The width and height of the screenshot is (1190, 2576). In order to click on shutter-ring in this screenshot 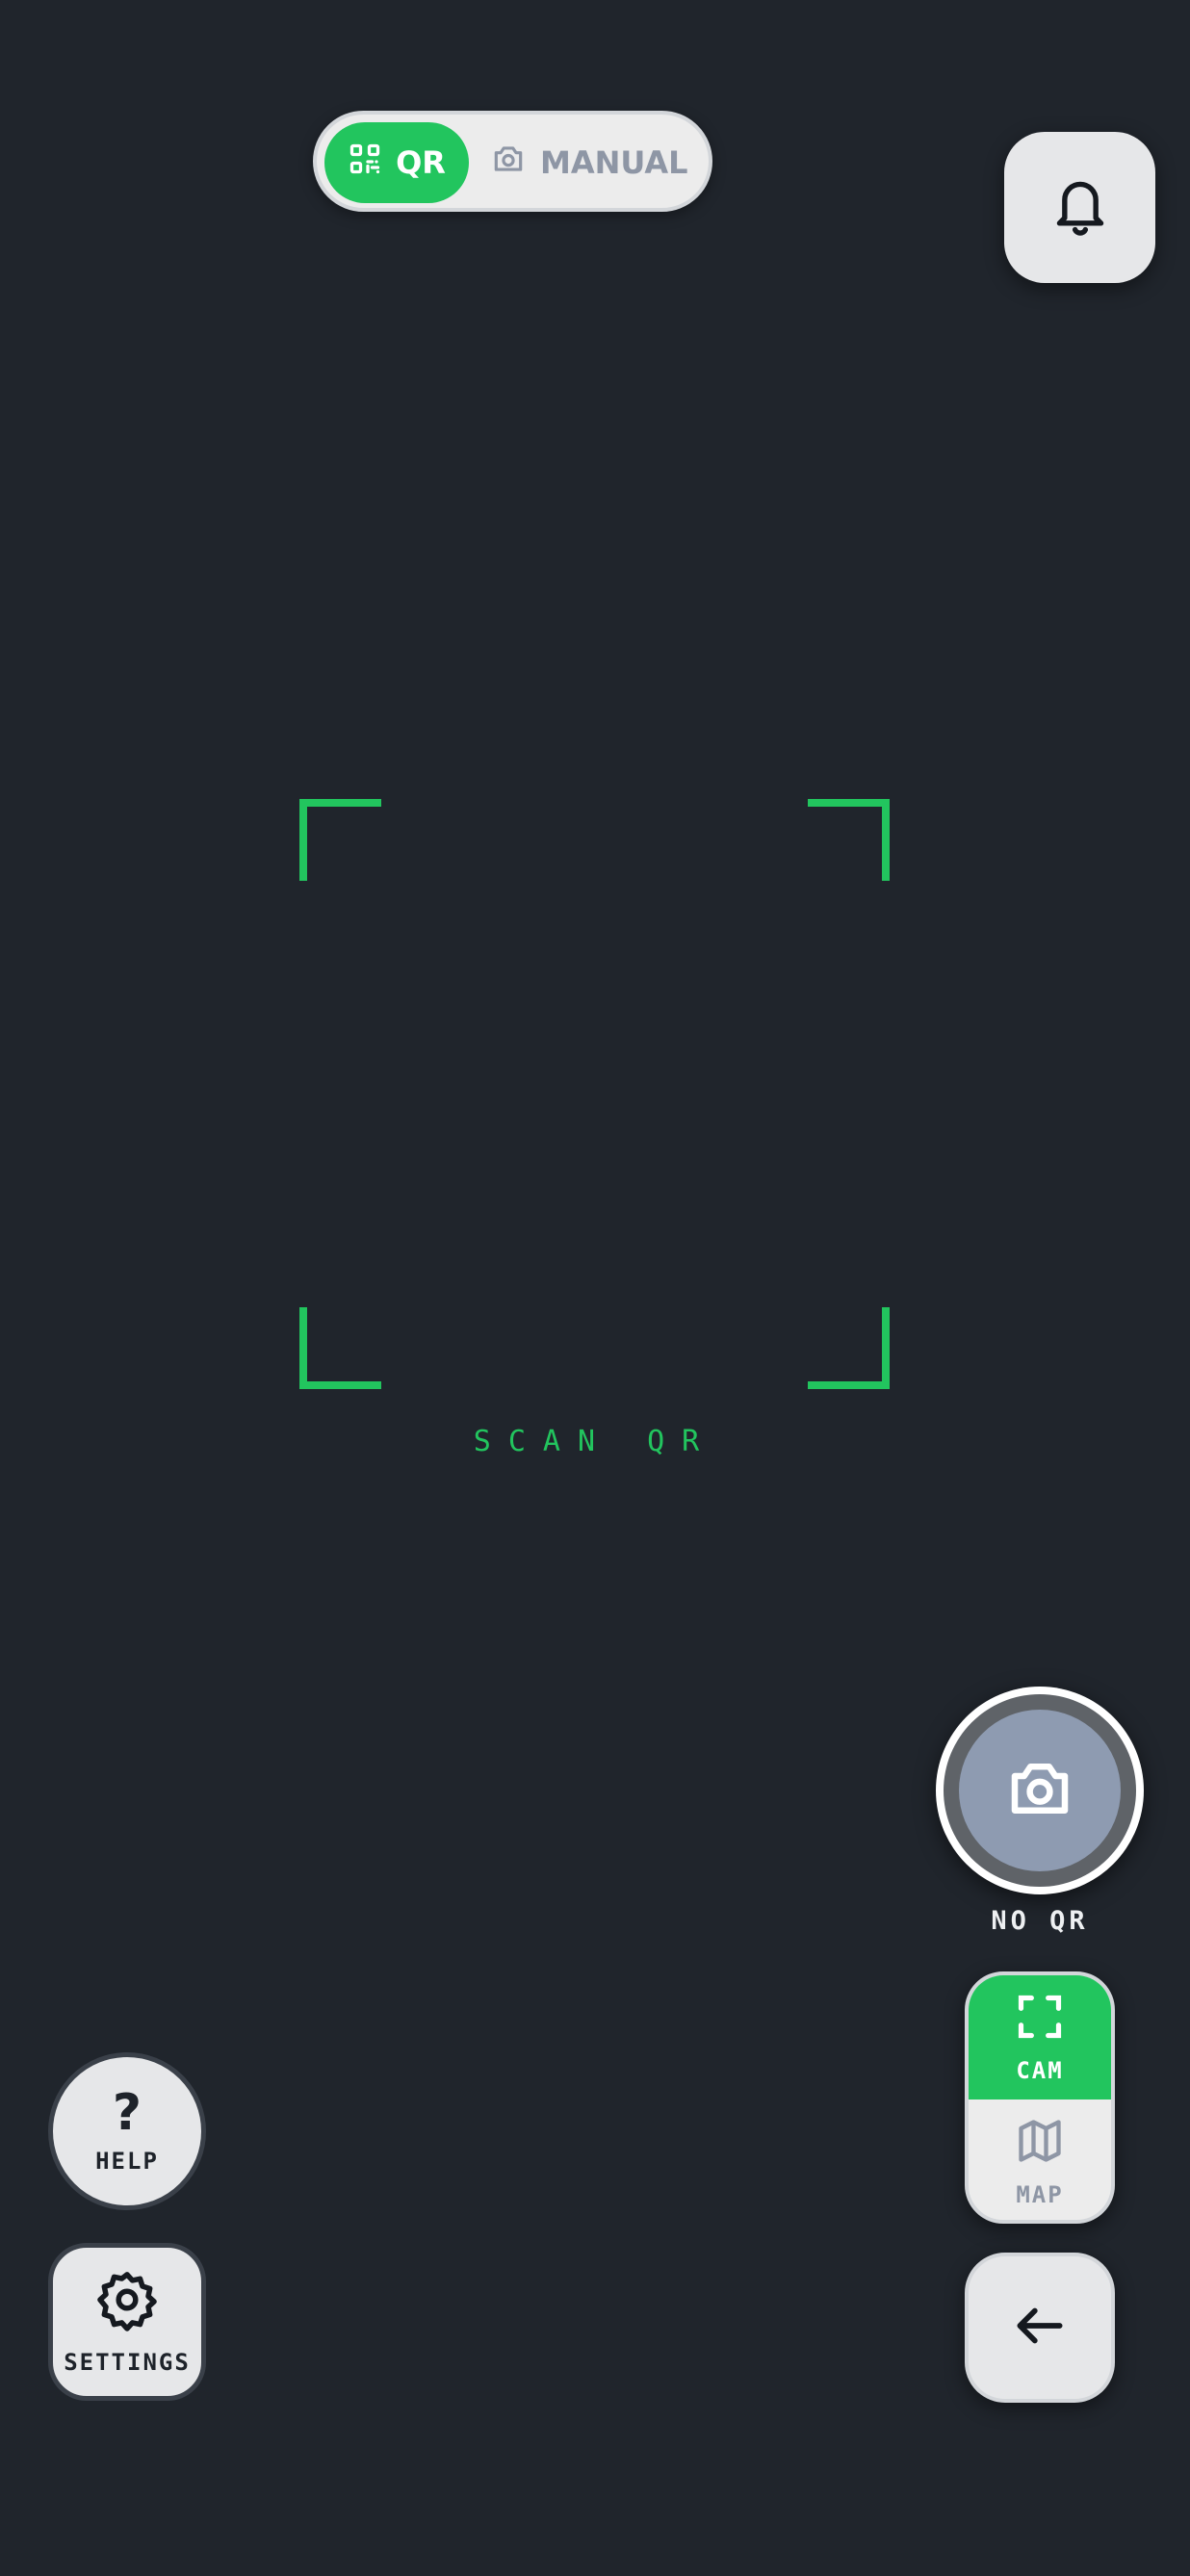, I will do `click(1040, 1791)`.